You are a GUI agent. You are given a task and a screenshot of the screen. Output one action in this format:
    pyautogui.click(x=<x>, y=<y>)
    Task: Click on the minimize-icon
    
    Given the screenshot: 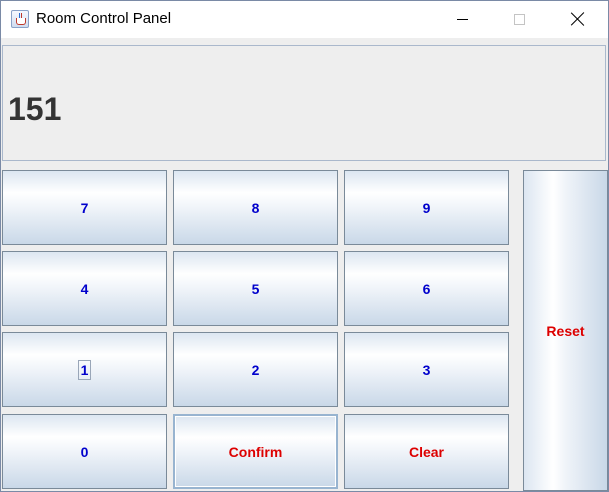 What is the action you would take?
    pyautogui.click(x=462, y=19)
    